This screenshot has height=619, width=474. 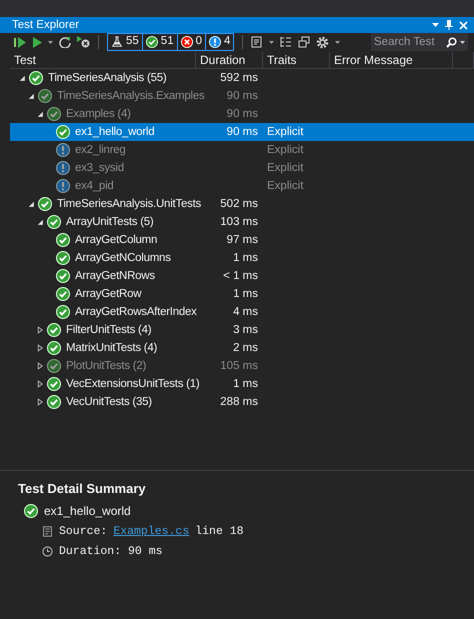 What do you see at coordinates (65, 42) in the screenshot?
I see `refresh-icon` at bounding box center [65, 42].